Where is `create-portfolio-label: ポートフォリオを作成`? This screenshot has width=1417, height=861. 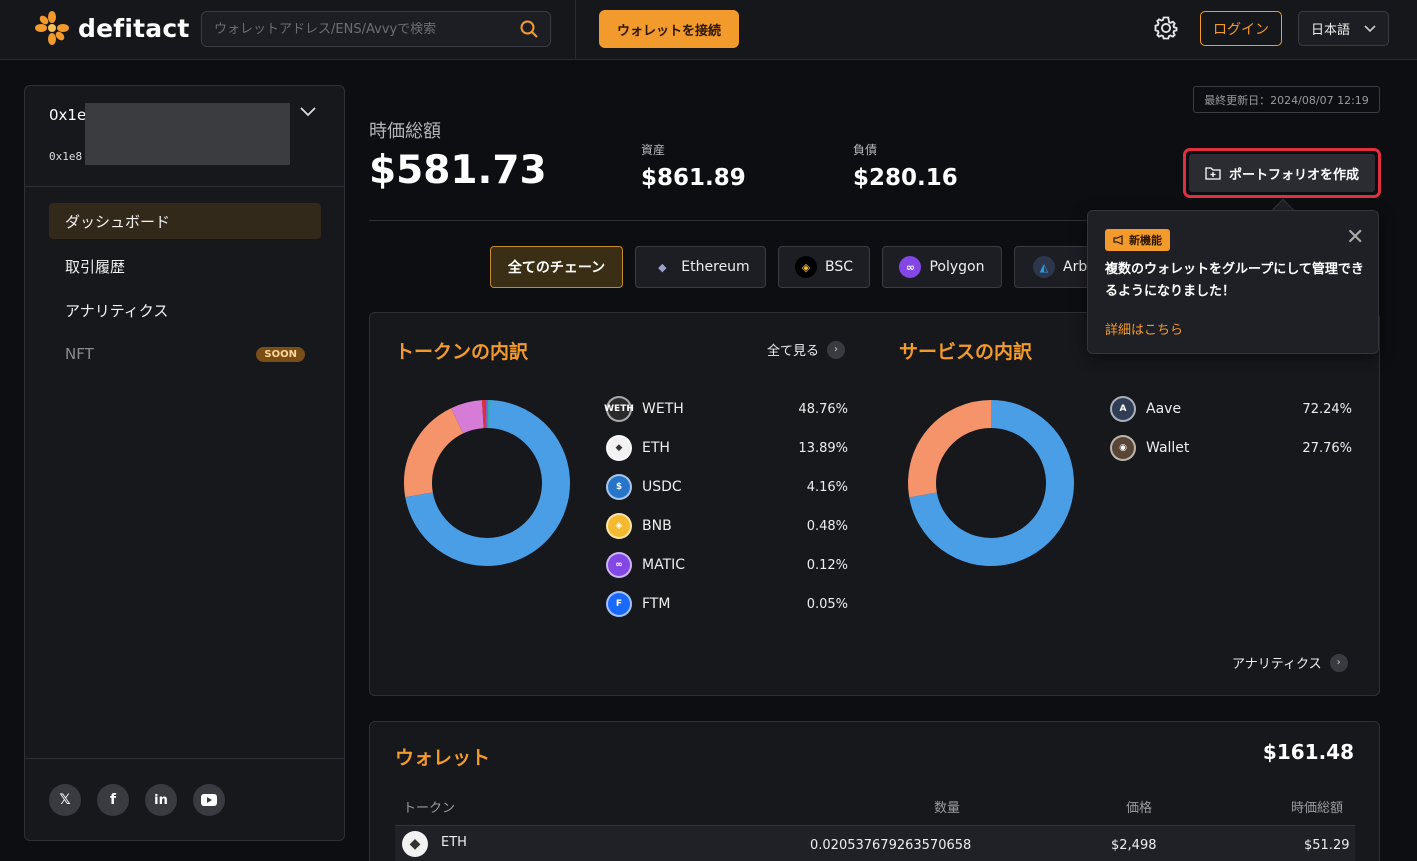
create-portfolio-label: ポートフォリオを作成 is located at coordinates (1293, 175).